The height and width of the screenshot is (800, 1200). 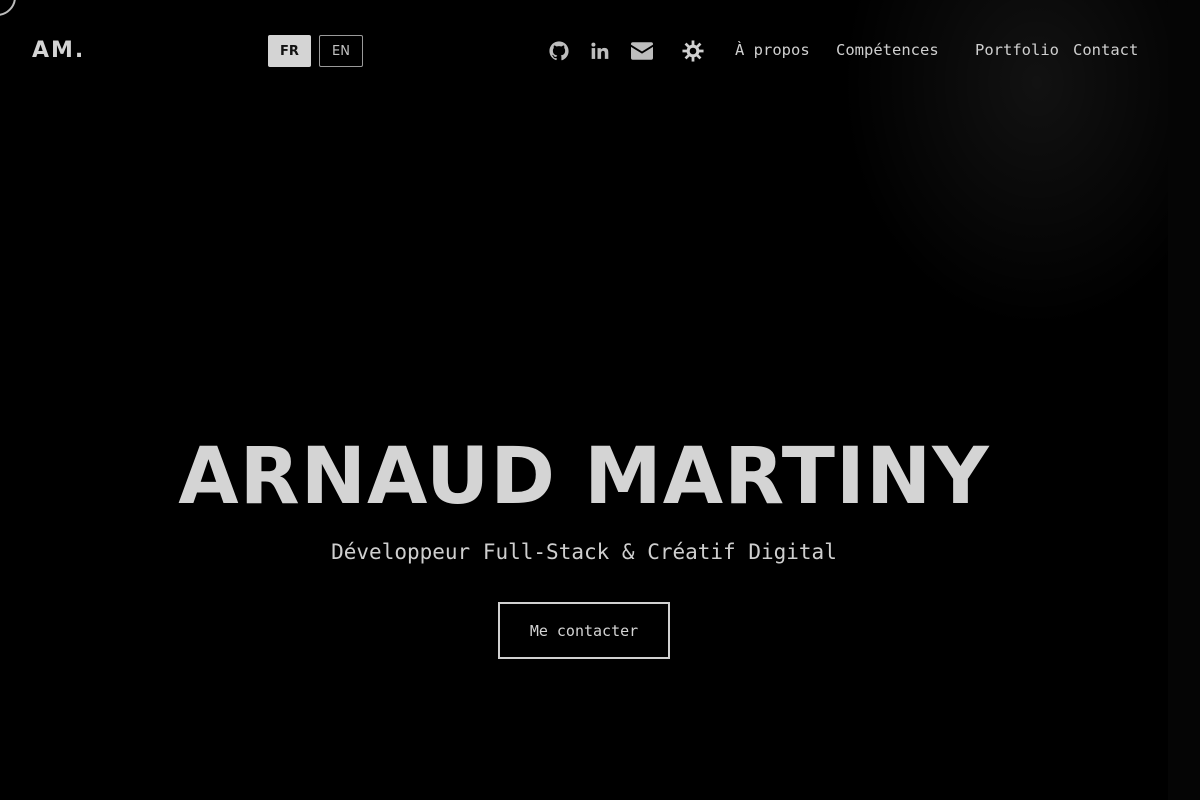 What do you see at coordinates (1184, 400) in the screenshot?
I see `scrollbar-track` at bounding box center [1184, 400].